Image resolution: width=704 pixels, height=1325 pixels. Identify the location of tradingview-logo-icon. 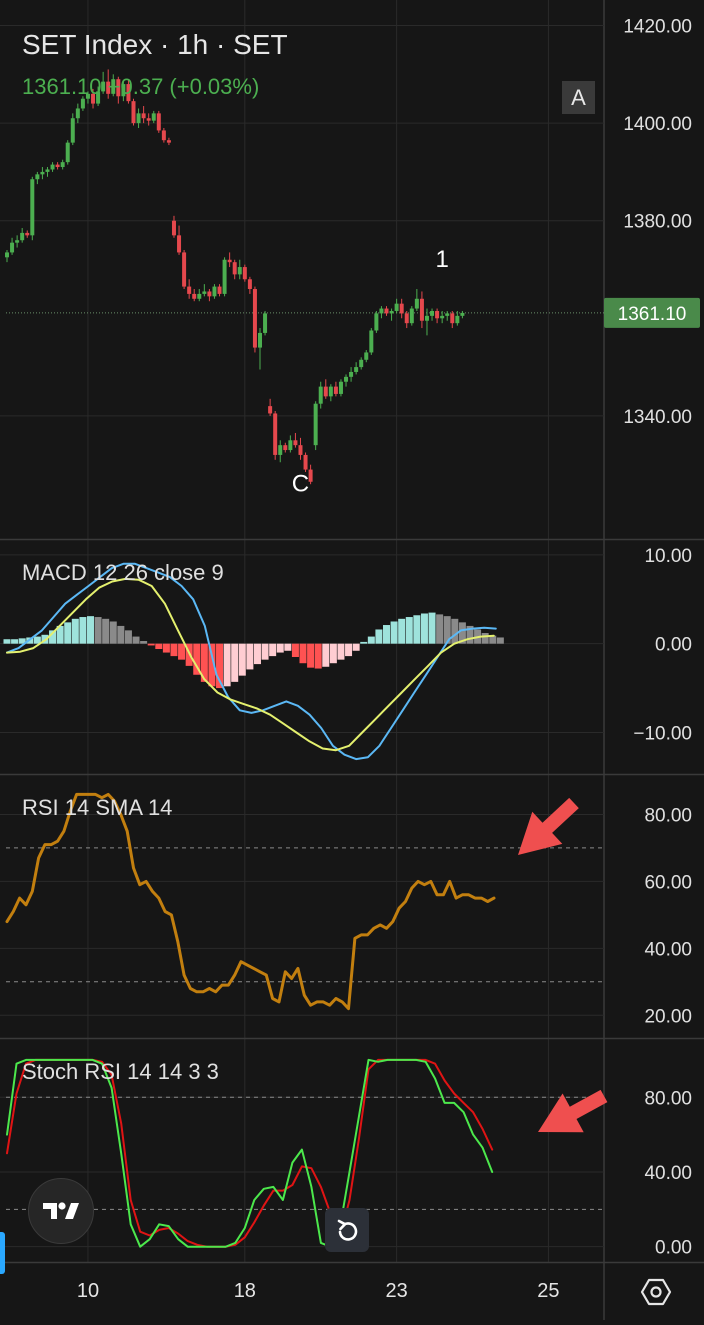
(61, 1211).